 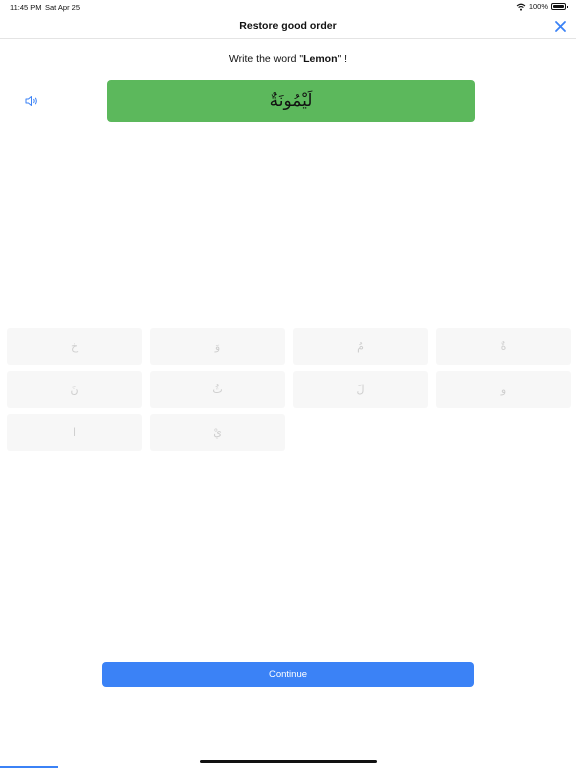 I want to click on continue-button: Continue, so click(x=288, y=674).